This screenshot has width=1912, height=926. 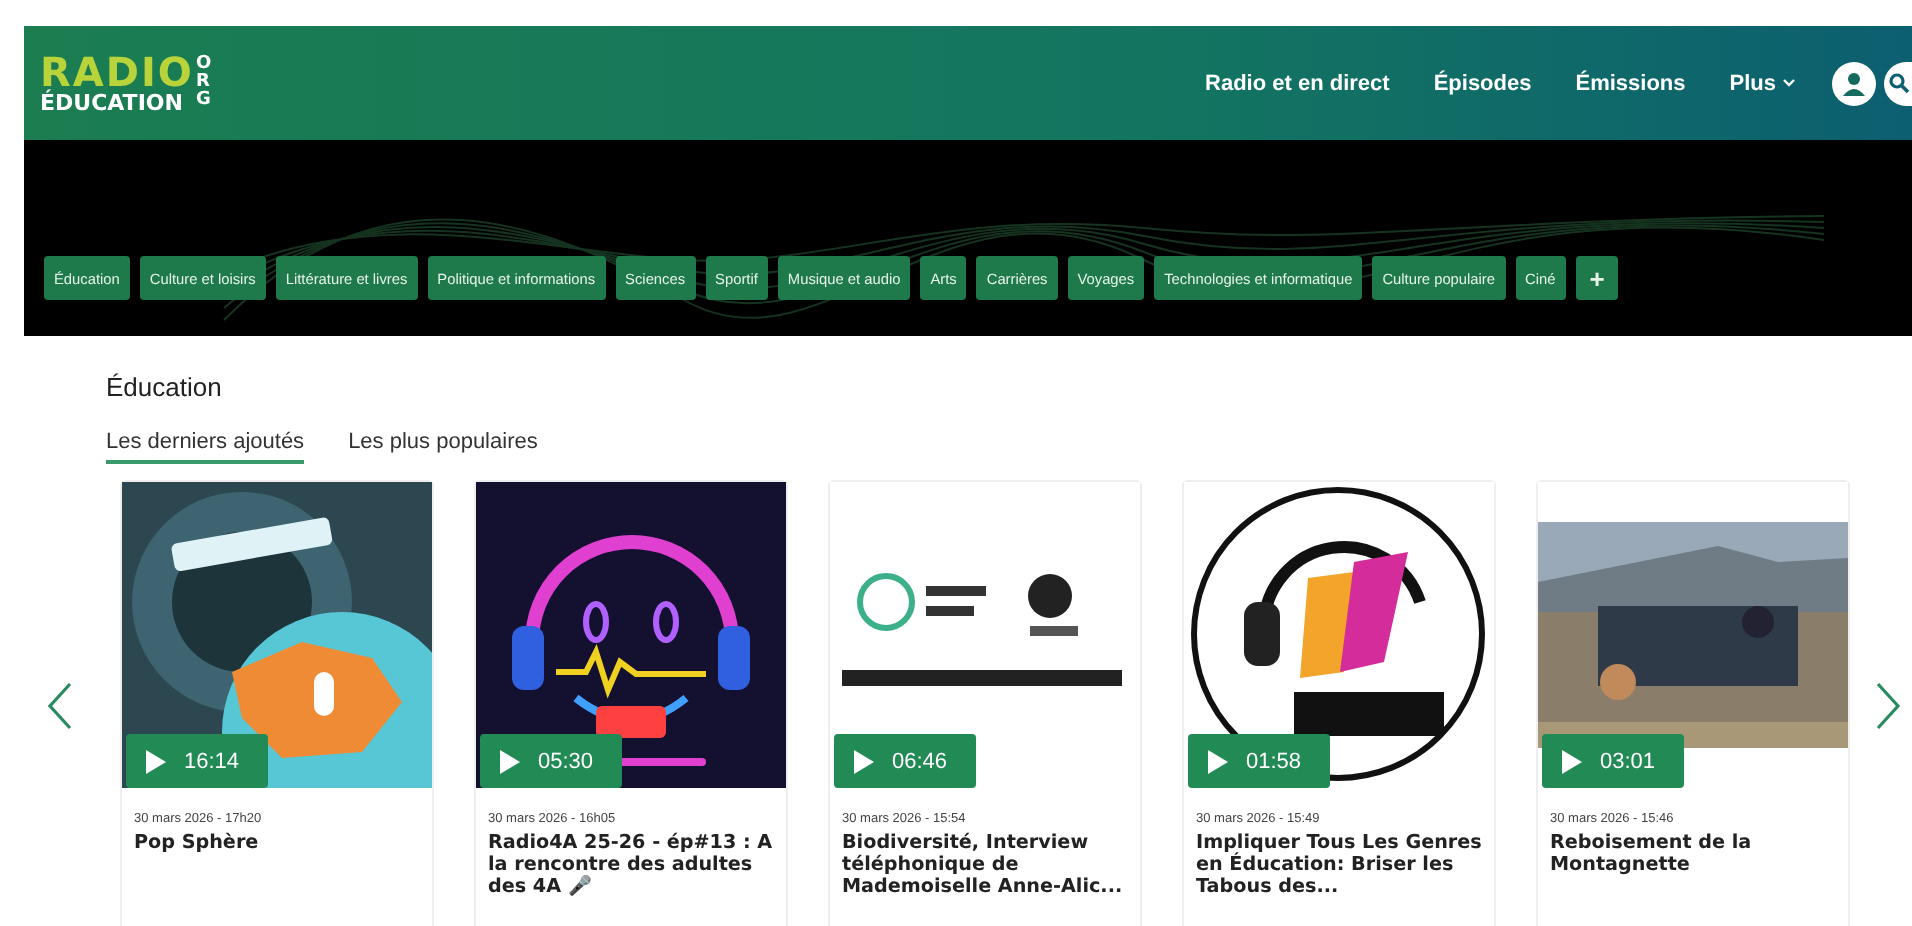 I want to click on play-button: 05:30, so click(x=551, y=761).